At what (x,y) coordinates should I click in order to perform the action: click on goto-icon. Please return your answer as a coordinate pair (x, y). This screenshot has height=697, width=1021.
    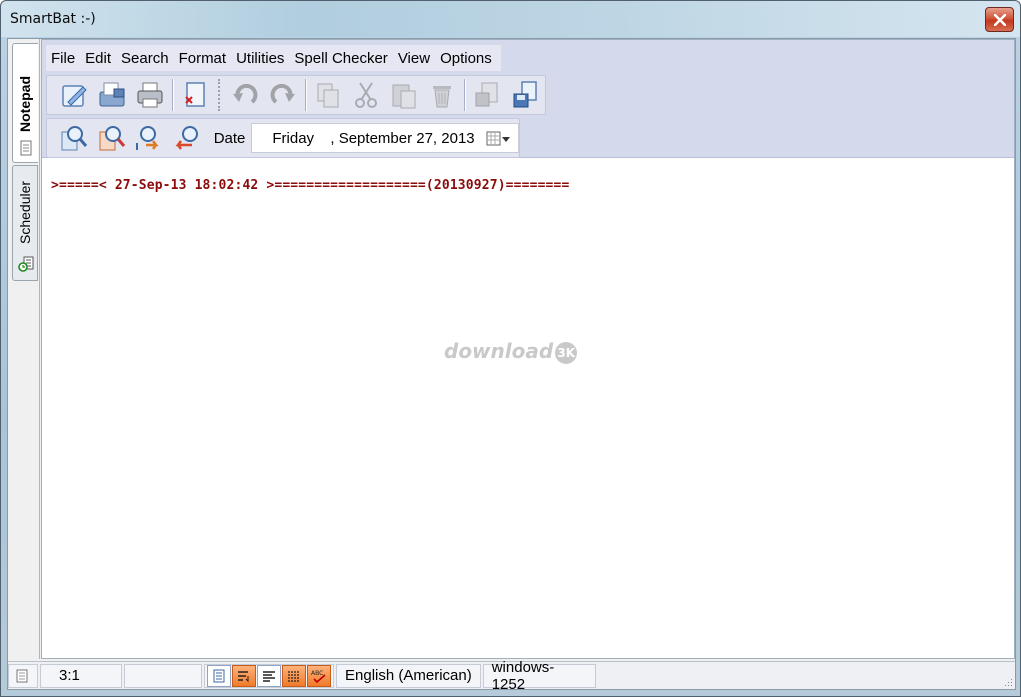
    Looking at the image, I should click on (186, 138).